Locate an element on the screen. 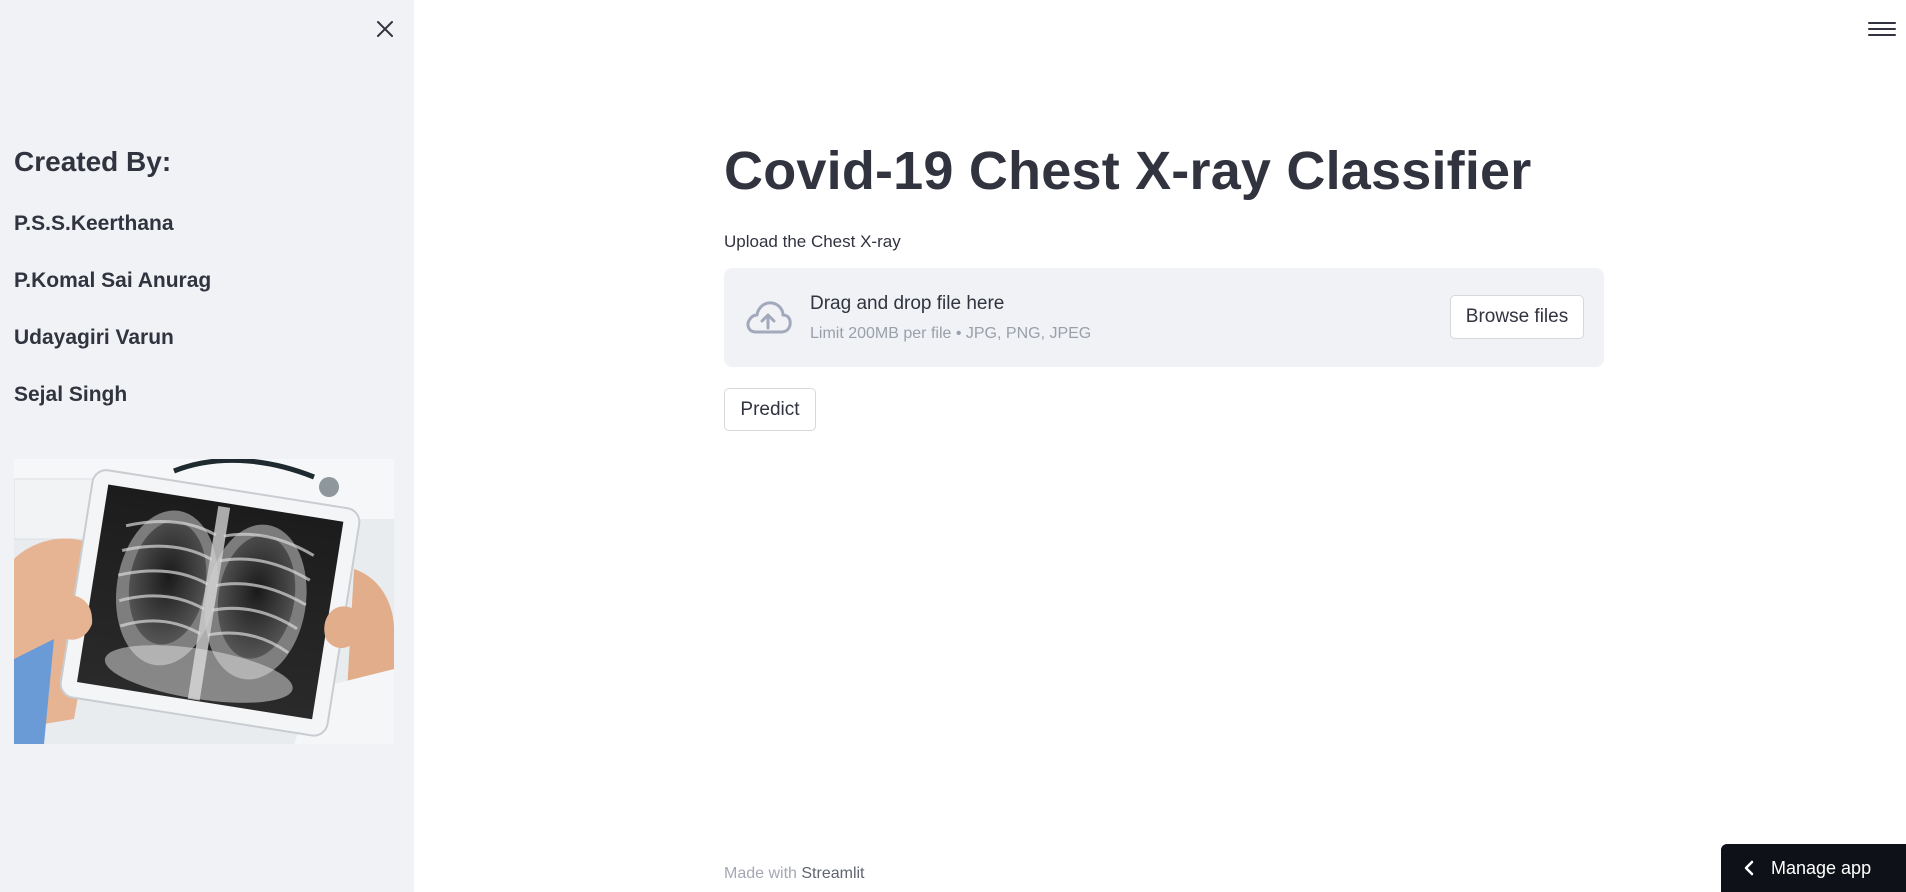 Image resolution: width=1906 pixels, height=892 pixels. predict-button: Predict is located at coordinates (770, 409).